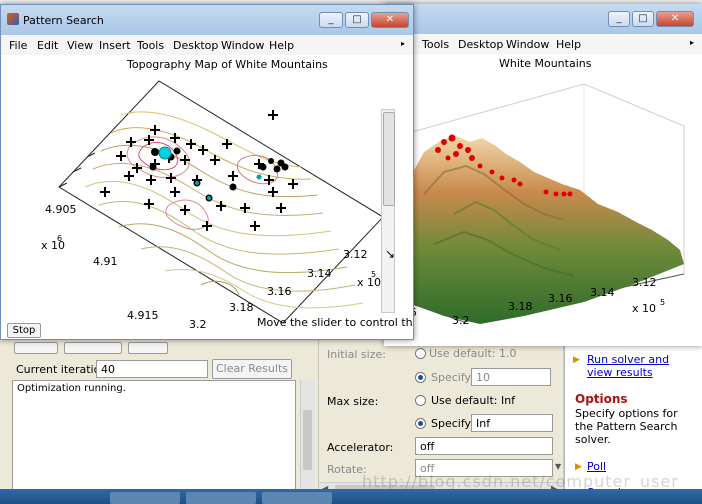 Image resolution: width=702 pixels, height=504 pixels. Describe the element at coordinates (241, 307) in the screenshot. I see `y-tick-label: 3.18` at that location.